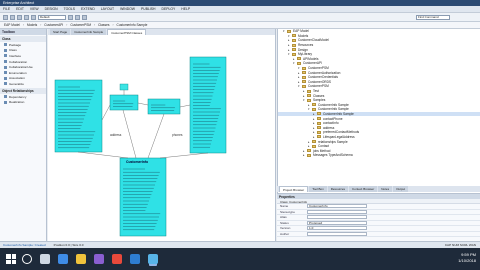 The height and width of the screenshot is (270, 480). What do you see at coordinates (26, 17) in the screenshot?
I see `undo-icon` at bounding box center [26, 17].